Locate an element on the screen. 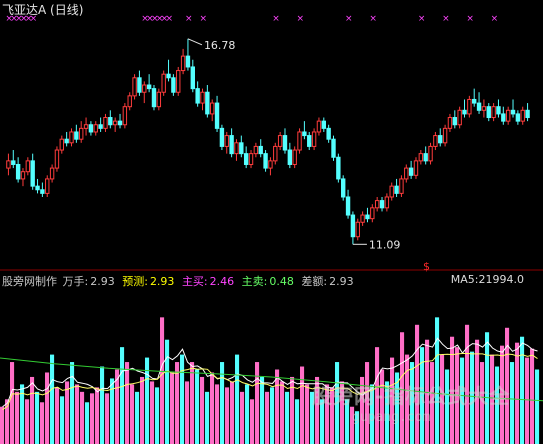 This screenshot has width=543, height=444. wanshou-label: 万手: 2.93 is located at coordinates (88, 281).